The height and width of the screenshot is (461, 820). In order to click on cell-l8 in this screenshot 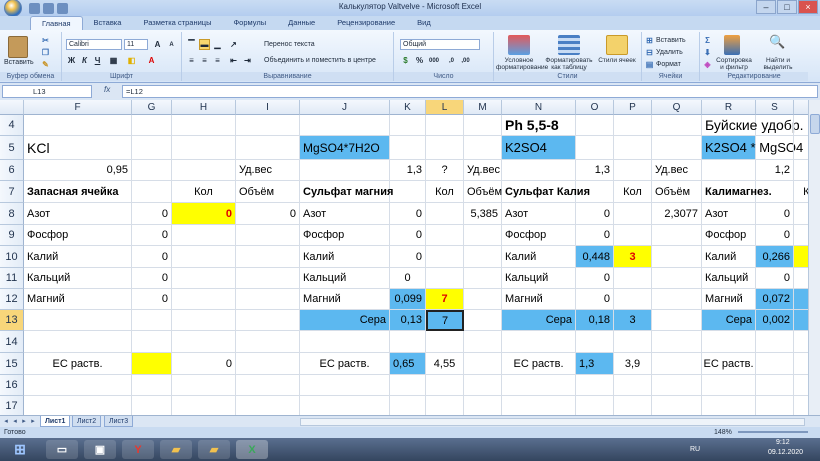, I will do `click(445, 214)`.